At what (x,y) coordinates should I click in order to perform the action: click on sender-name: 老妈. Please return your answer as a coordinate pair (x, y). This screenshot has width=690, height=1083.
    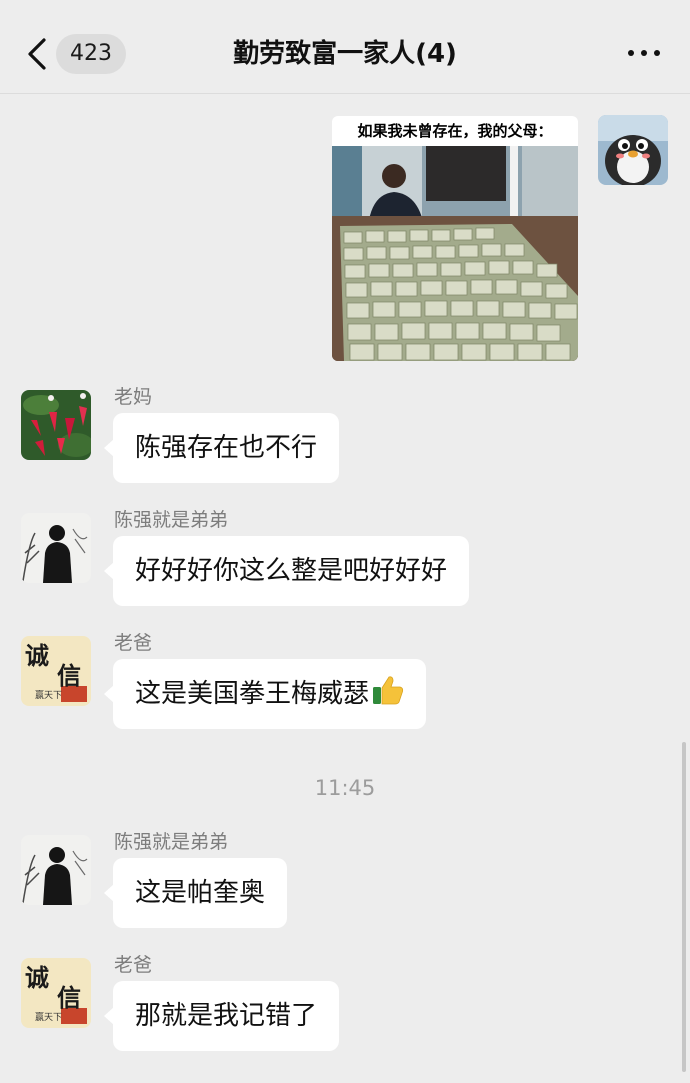
    Looking at the image, I should click on (133, 397).